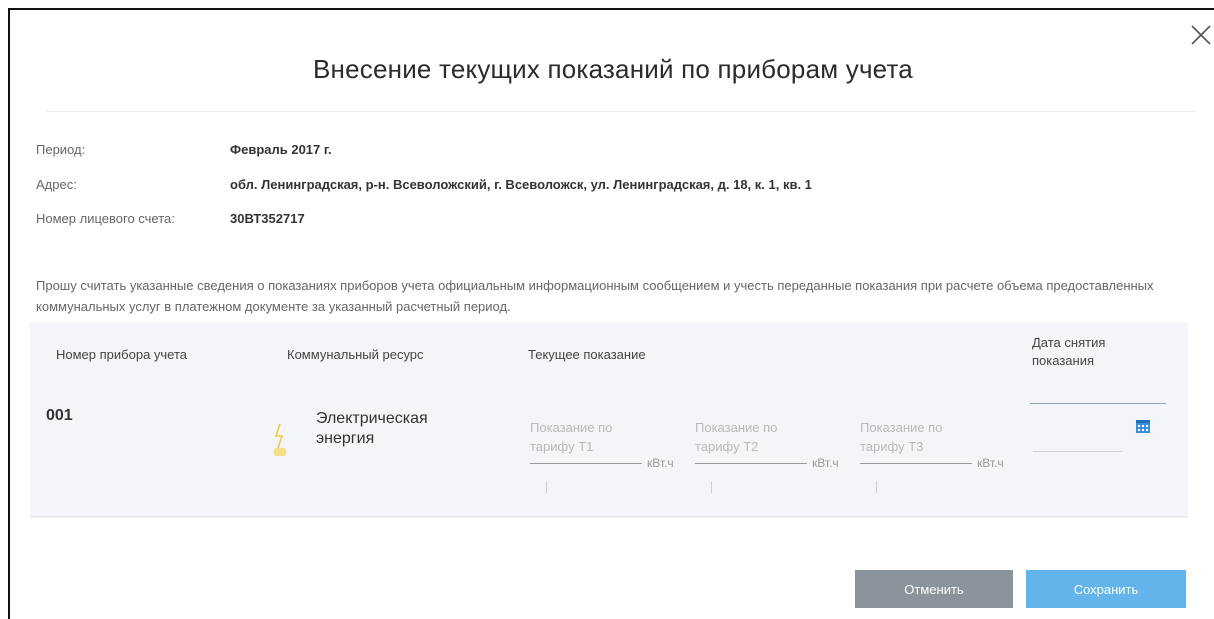 This screenshot has height=619, width=1214. Describe the element at coordinates (918, 451) in the screenshot. I see `tariff-t3-input` at that location.